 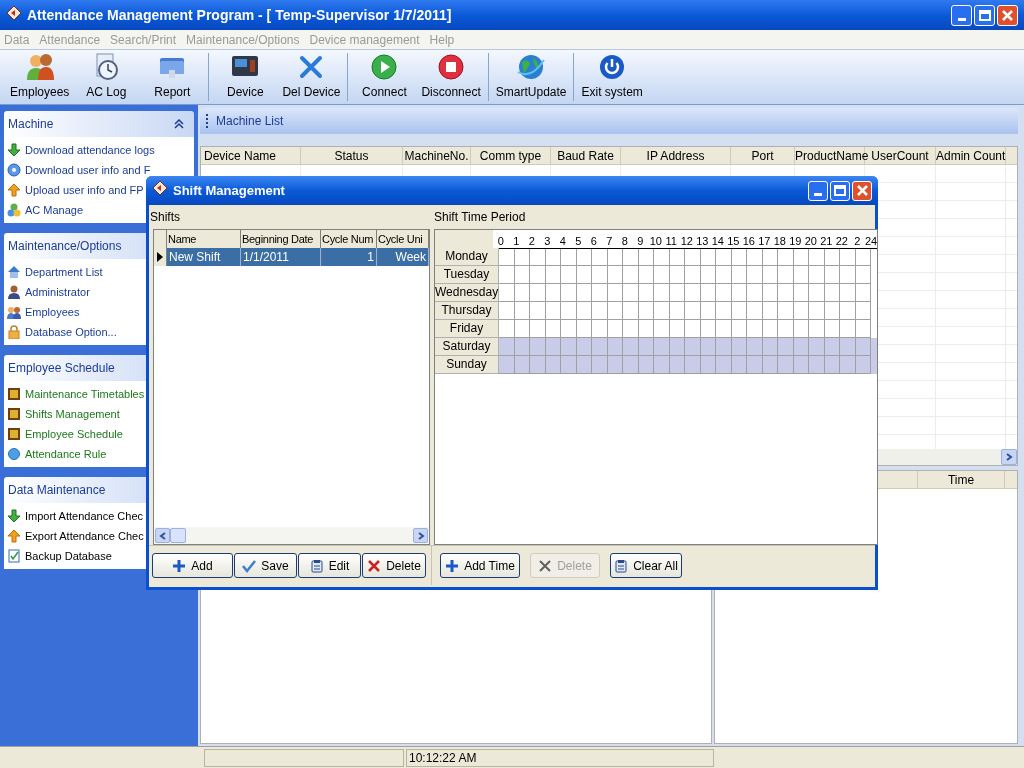 I want to click on chevron-right-icon, so click(x=420, y=535).